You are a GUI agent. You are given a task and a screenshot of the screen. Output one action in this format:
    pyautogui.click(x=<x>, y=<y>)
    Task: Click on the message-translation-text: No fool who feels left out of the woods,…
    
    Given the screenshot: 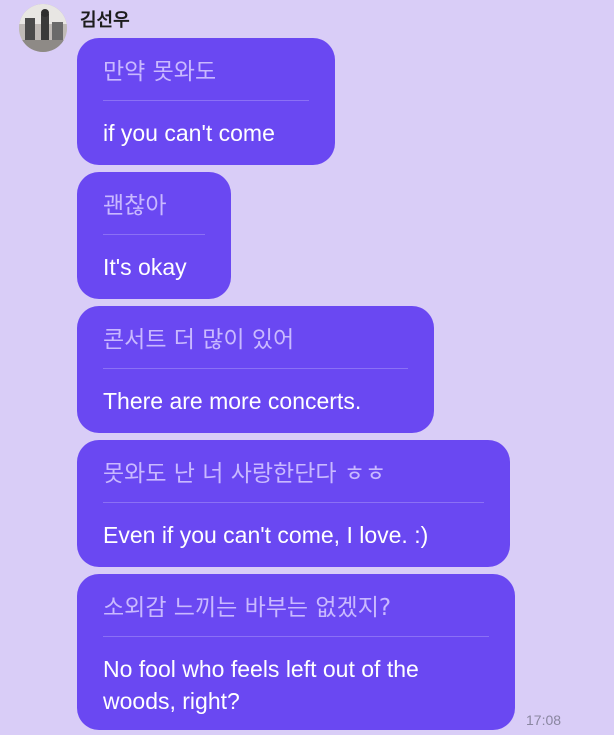 What is the action you would take?
    pyautogui.click(x=261, y=685)
    